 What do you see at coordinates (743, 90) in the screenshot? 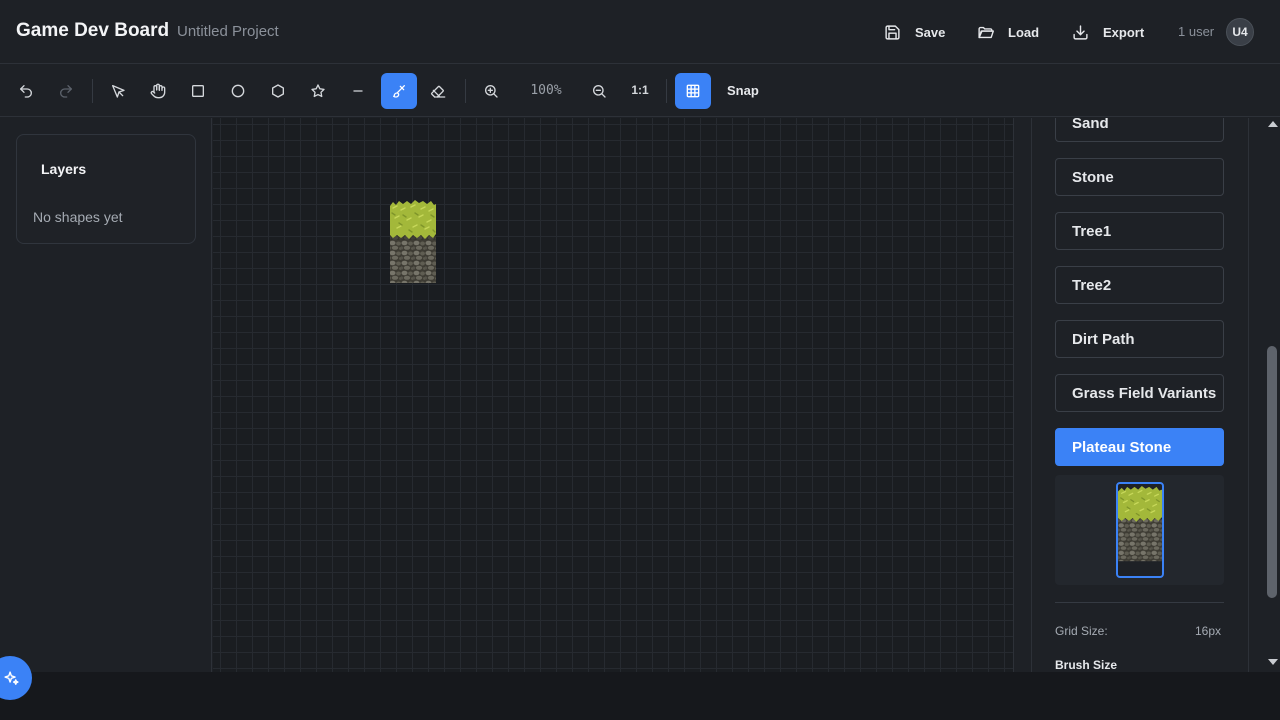
I see `snap-toggle: Snap` at bounding box center [743, 90].